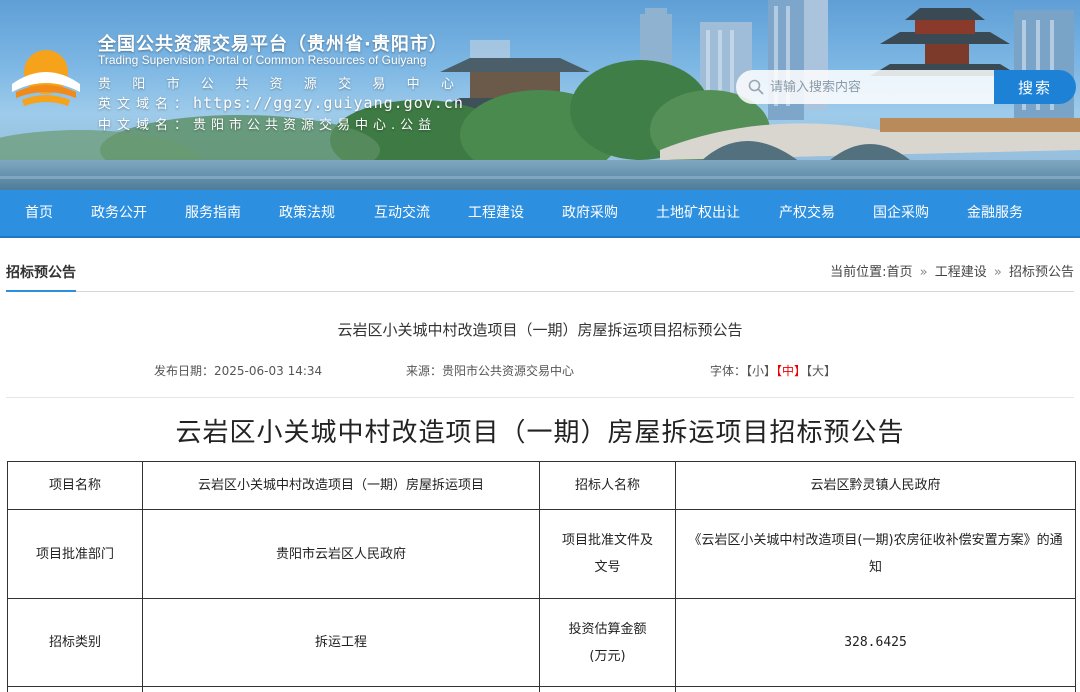  What do you see at coordinates (756, 87) in the screenshot?
I see `search-icon` at bounding box center [756, 87].